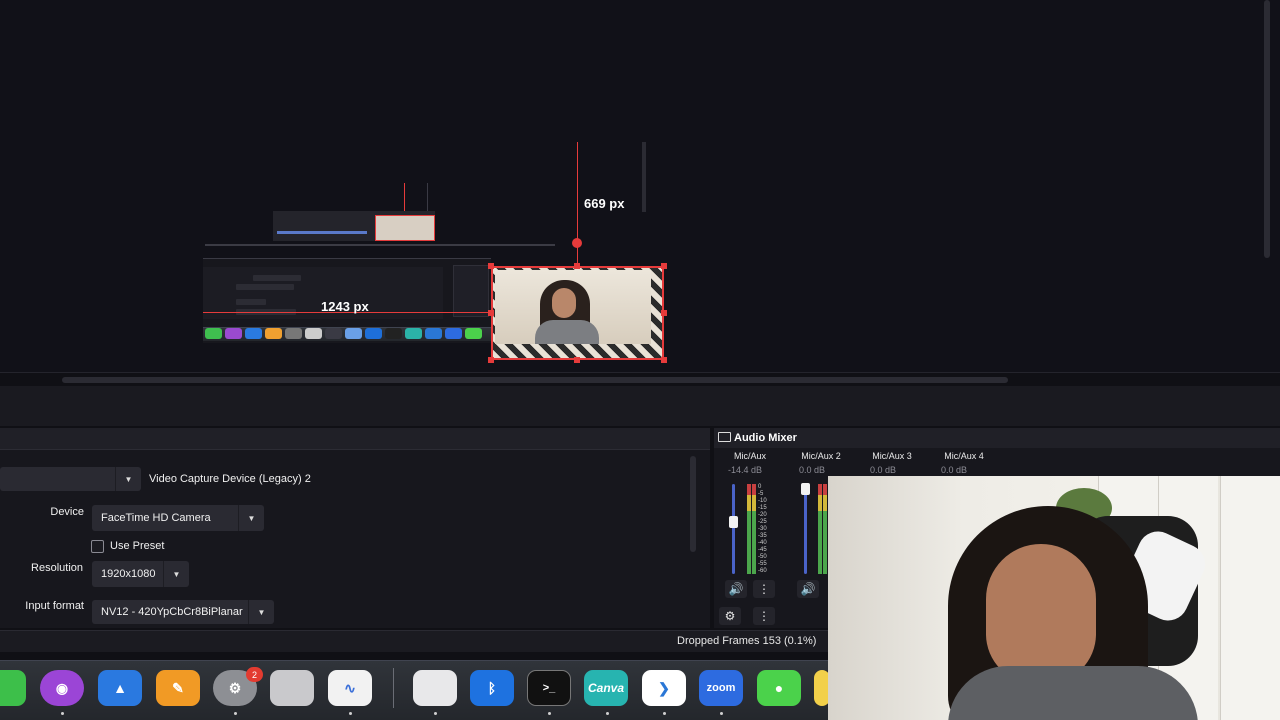  Describe the element at coordinates (577, 313) in the screenshot. I see `selected-webcam-source` at that location.